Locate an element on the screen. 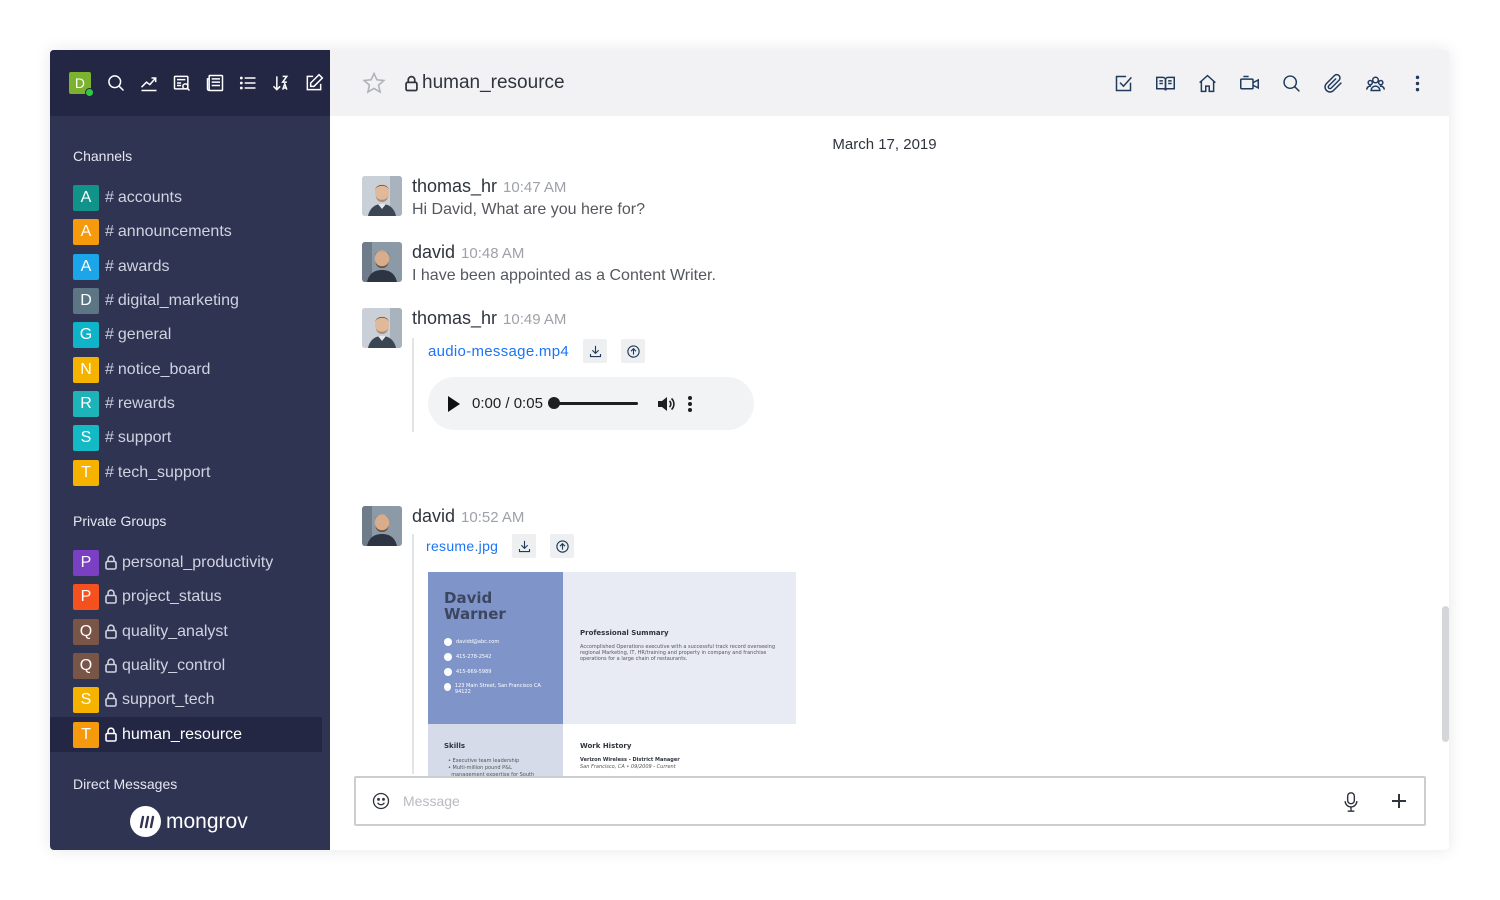 The width and height of the screenshot is (1500, 900). audio-more-icon is located at coordinates (689, 404).